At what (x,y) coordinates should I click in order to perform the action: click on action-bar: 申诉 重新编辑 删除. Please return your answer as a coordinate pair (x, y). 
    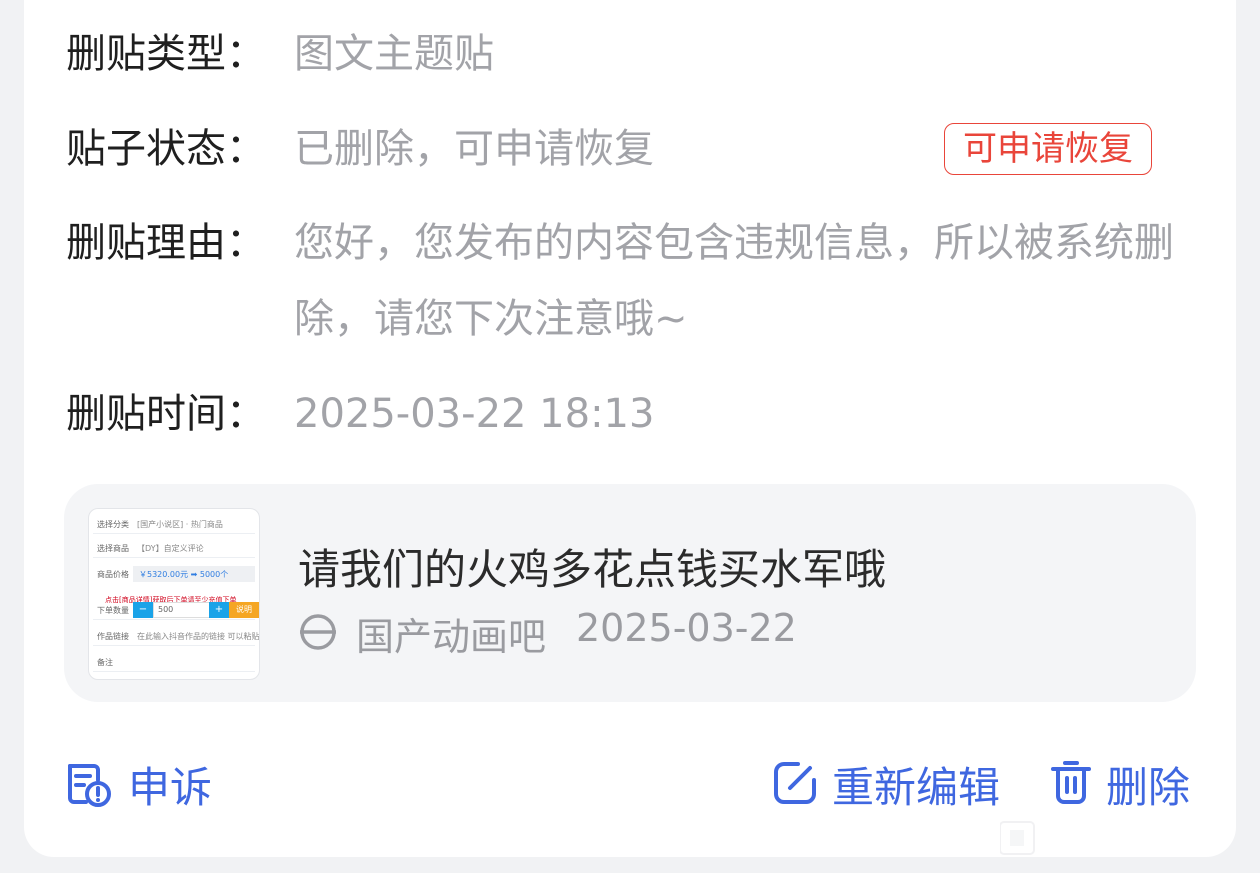
    Looking at the image, I should click on (630, 782).